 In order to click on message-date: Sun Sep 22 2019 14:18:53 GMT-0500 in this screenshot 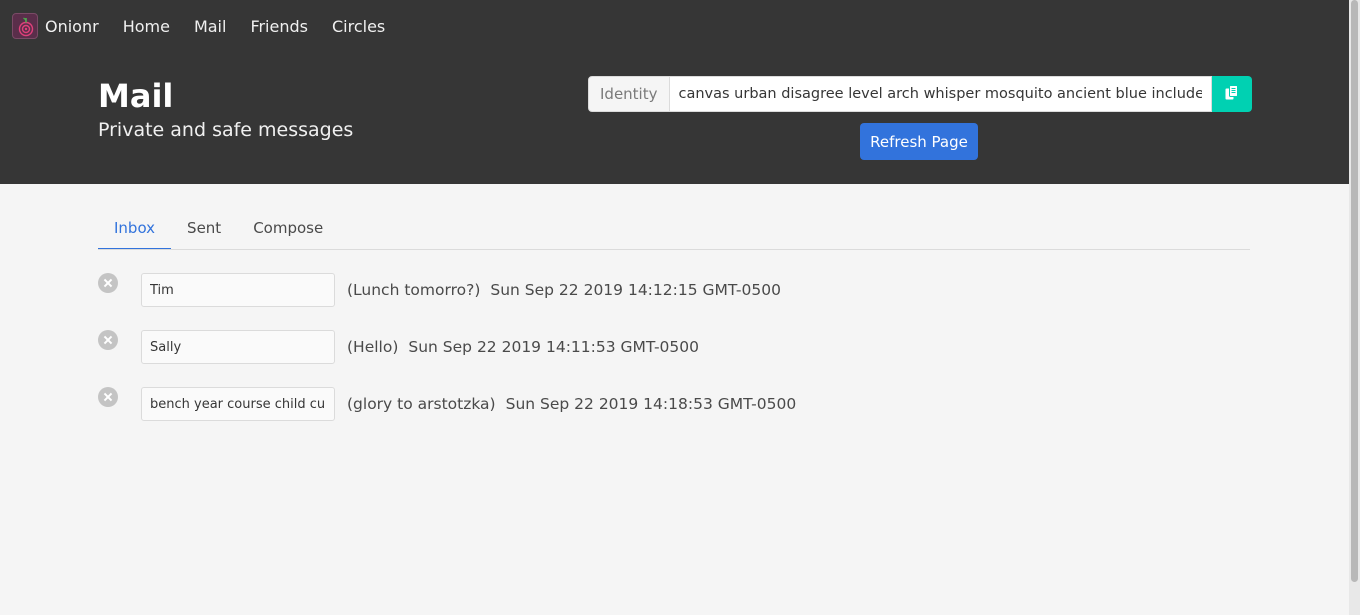, I will do `click(651, 404)`.